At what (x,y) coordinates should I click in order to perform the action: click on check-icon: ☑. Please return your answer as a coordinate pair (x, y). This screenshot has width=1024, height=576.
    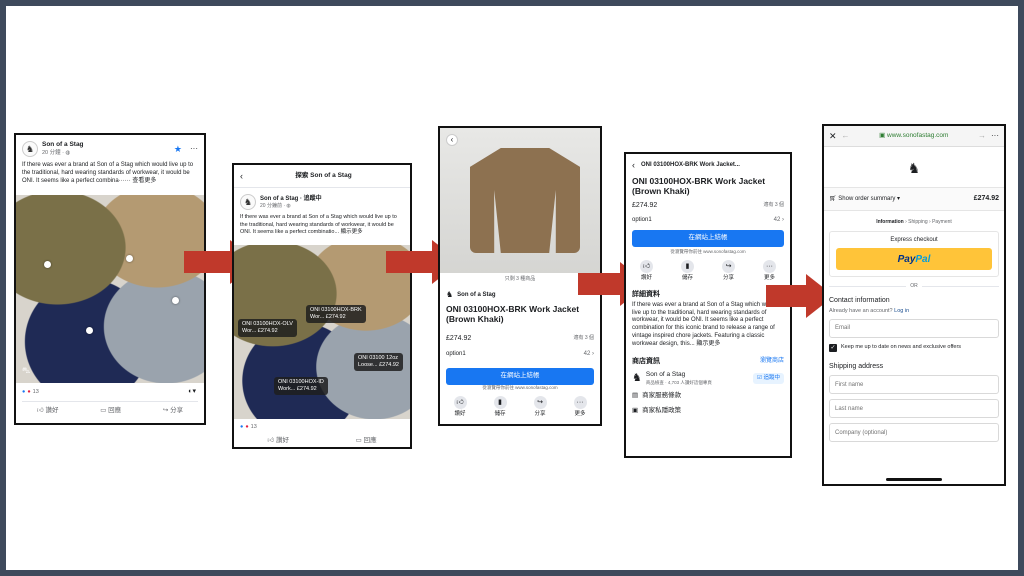
    Looking at the image, I should click on (759, 377).